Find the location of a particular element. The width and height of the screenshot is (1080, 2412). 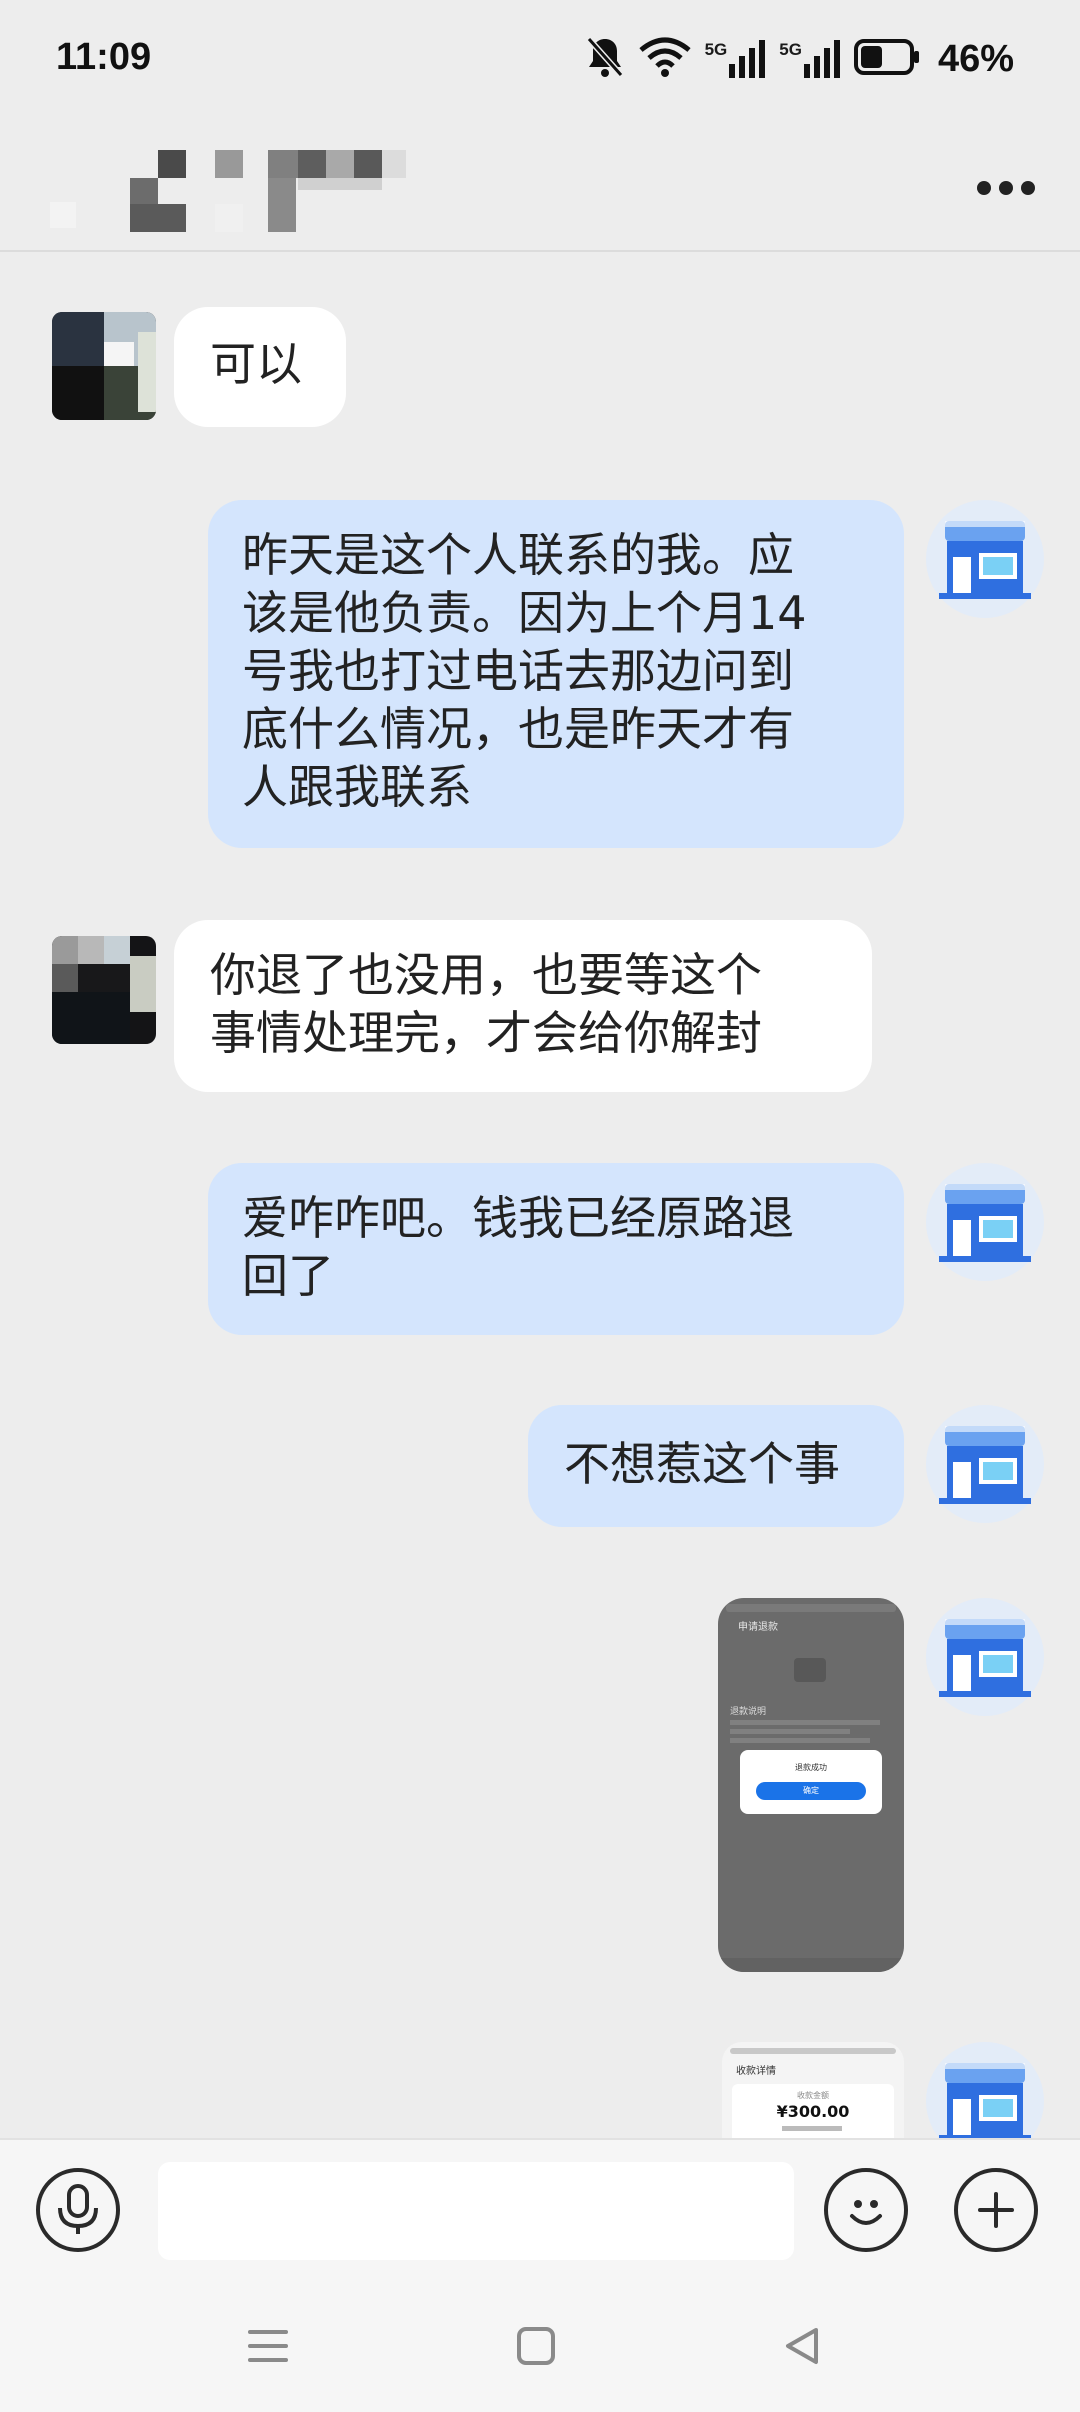

image-message-refund: 申请退款 退款说明 退款成功 确定 is located at coordinates (811, 1785).